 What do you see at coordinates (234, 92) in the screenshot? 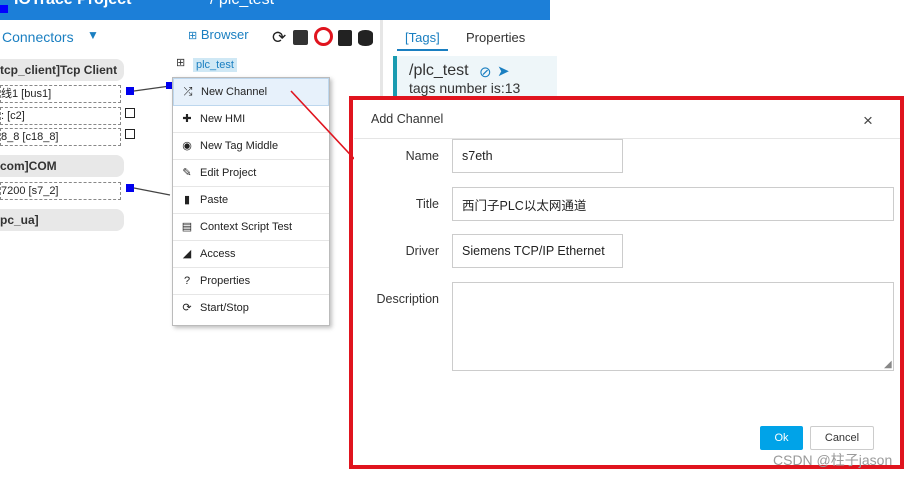
I see `menu-item-label: New Channel` at bounding box center [234, 92].